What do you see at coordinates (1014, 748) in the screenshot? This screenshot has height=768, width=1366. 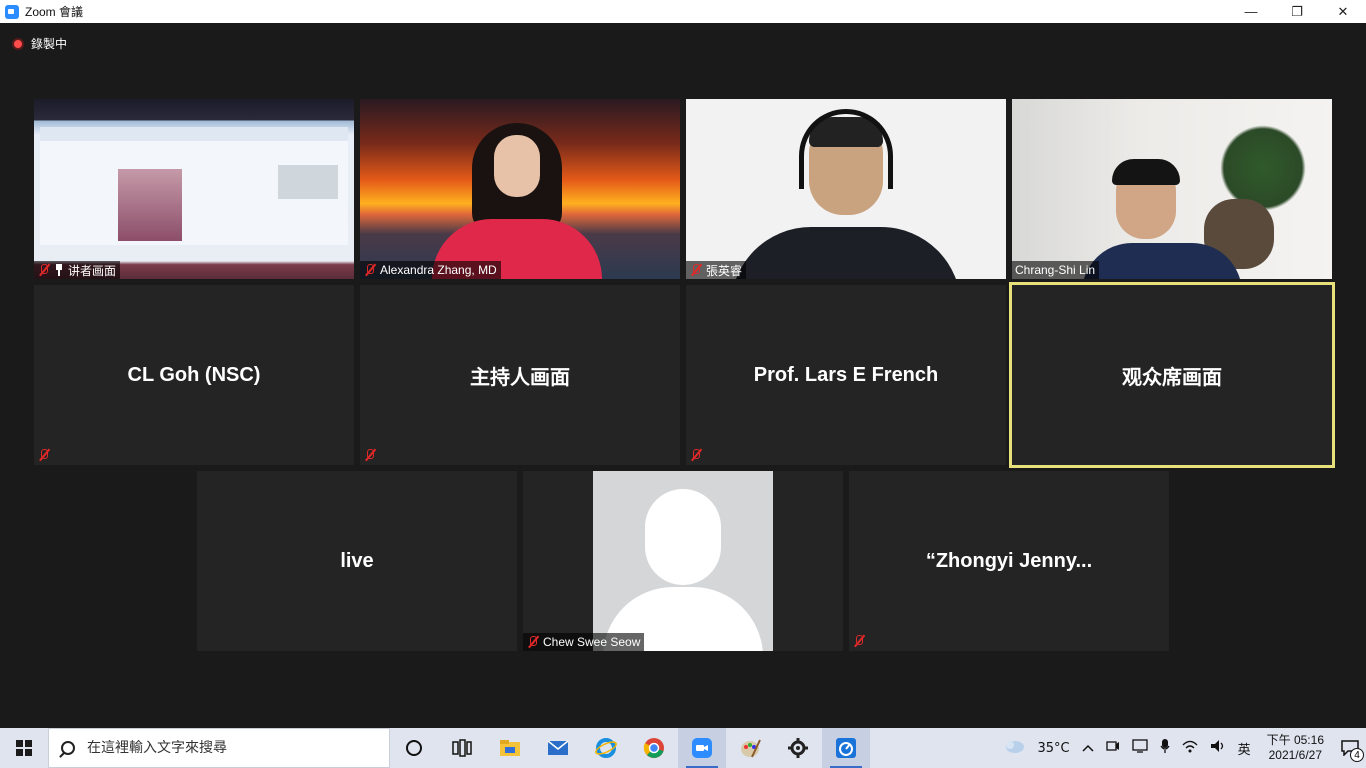 I see `weather-icon` at bounding box center [1014, 748].